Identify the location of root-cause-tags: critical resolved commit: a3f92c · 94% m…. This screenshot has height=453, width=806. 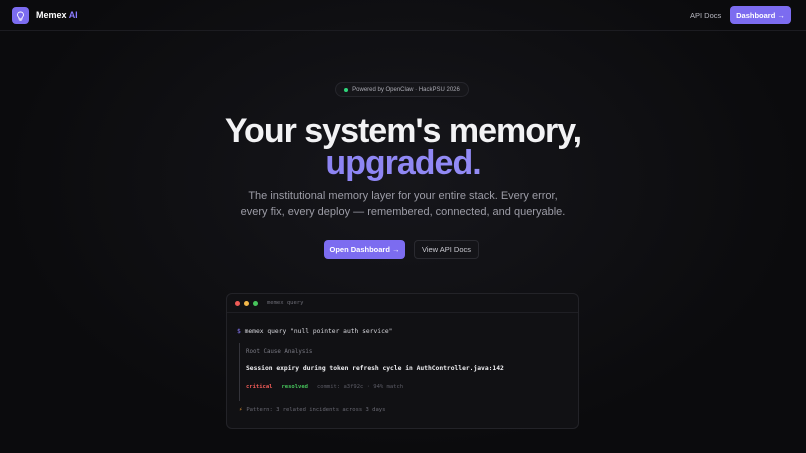
(324, 387).